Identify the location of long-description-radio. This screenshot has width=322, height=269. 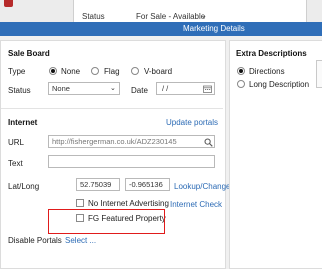
(241, 84).